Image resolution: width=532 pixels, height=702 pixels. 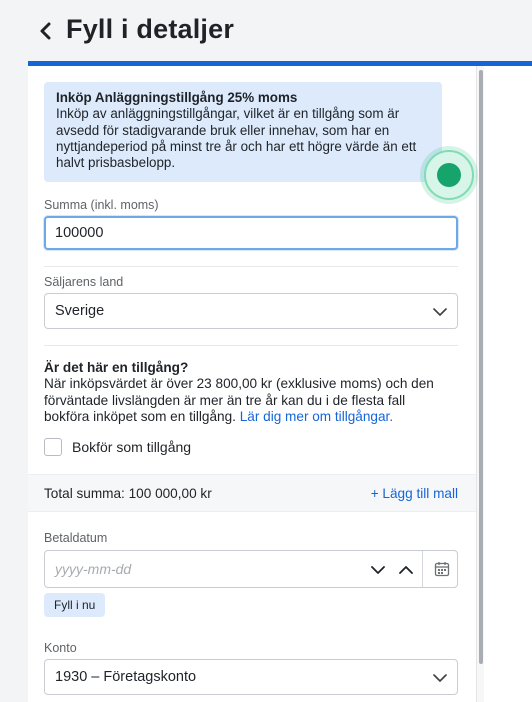 What do you see at coordinates (481, 367) in the screenshot?
I see `scrollbar-thumb` at bounding box center [481, 367].